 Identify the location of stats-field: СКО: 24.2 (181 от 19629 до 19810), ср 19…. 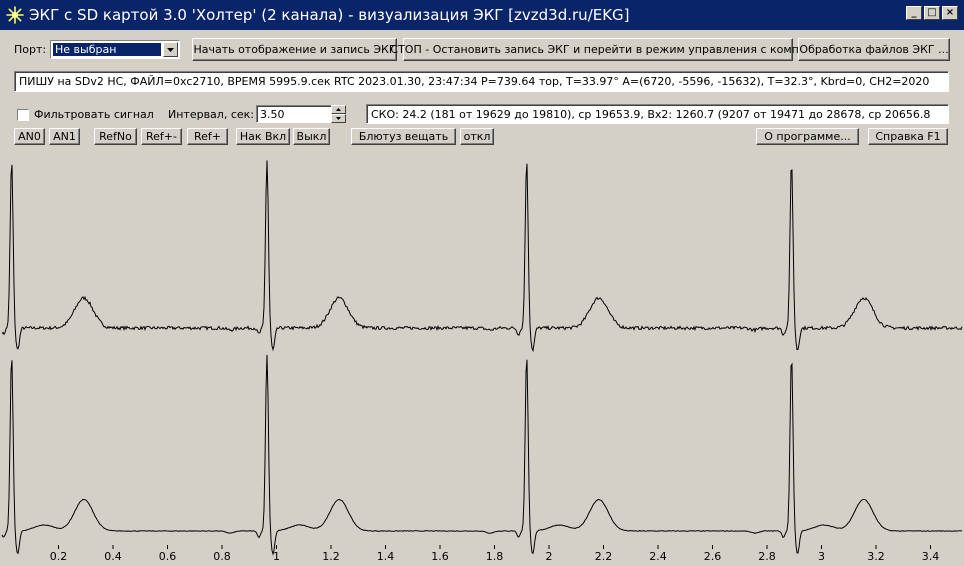
(657, 114).